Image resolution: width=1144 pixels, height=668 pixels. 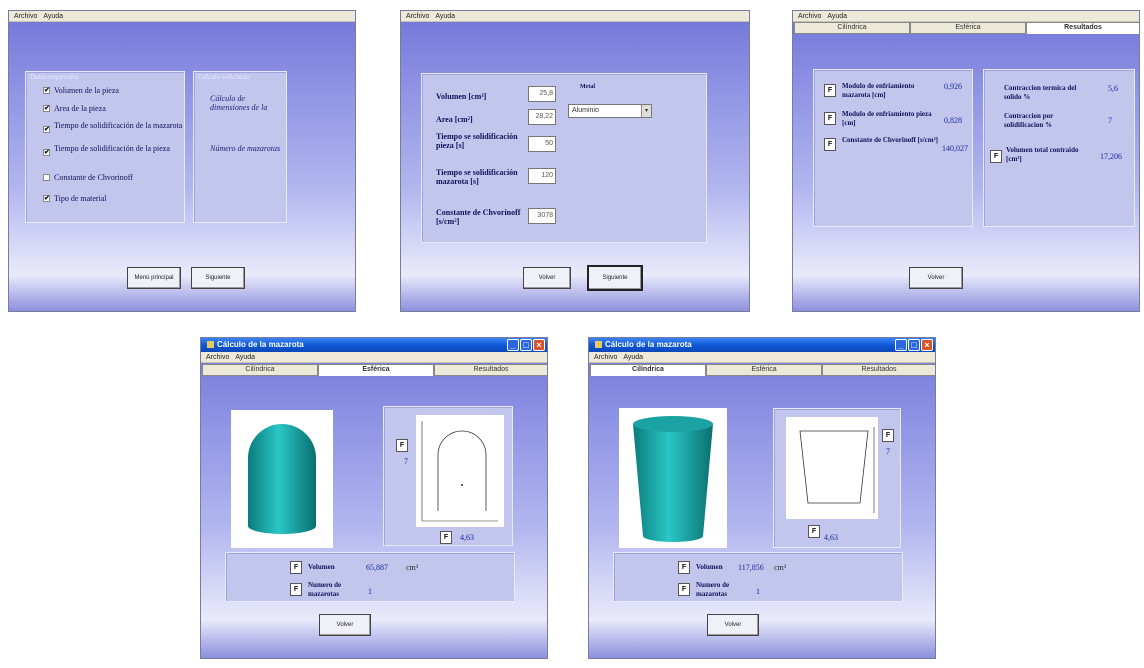 What do you see at coordinates (953, 120) in the screenshot?
I see `value-modulo-pieza: 0,828` at bounding box center [953, 120].